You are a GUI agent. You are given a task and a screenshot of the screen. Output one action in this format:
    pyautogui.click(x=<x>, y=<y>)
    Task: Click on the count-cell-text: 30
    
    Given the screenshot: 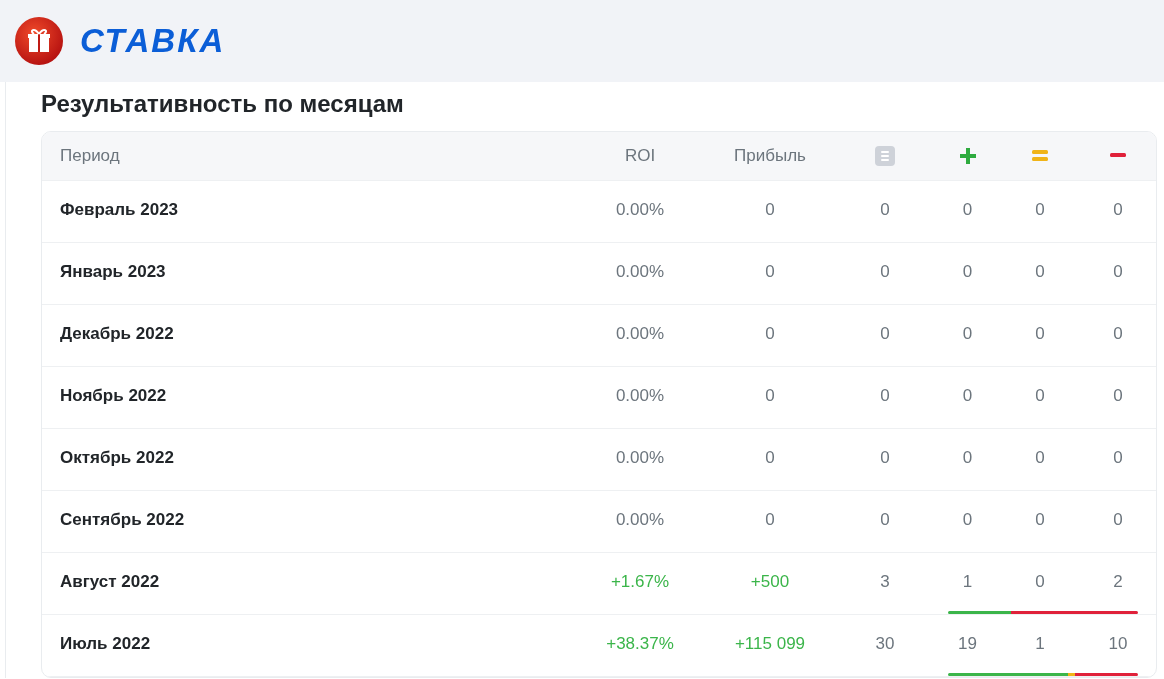 What is the action you would take?
    pyautogui.click(x=885, y=644)
    